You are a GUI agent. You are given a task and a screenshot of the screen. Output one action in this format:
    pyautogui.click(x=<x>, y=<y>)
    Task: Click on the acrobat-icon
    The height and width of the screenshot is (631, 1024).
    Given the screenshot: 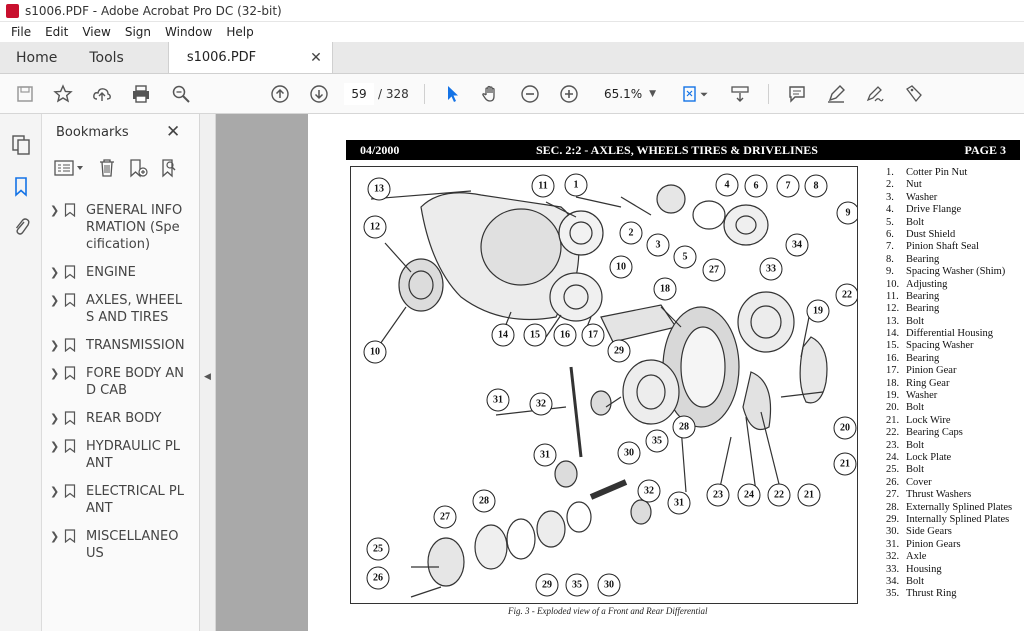 What is the action you would take?
    pyautogui.click(x=12, y=10)
    